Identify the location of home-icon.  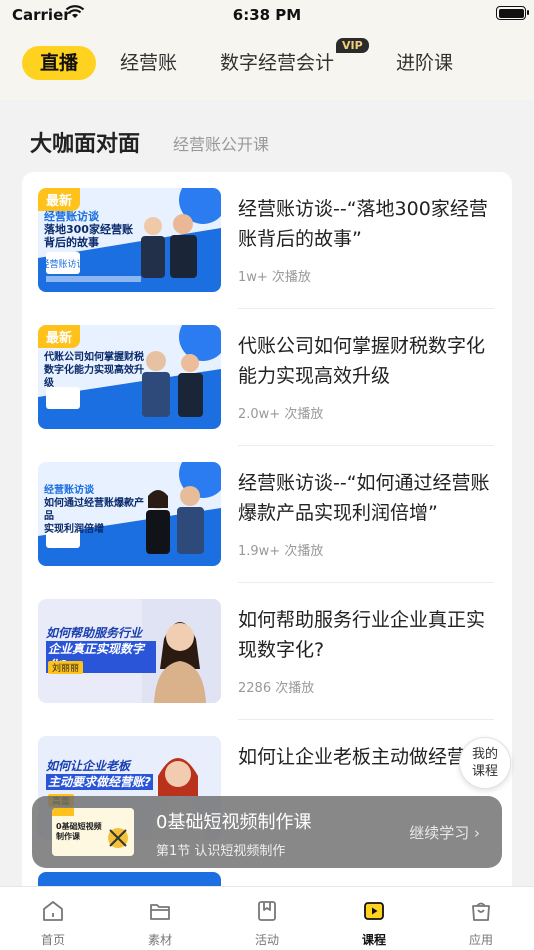
(53, 911).